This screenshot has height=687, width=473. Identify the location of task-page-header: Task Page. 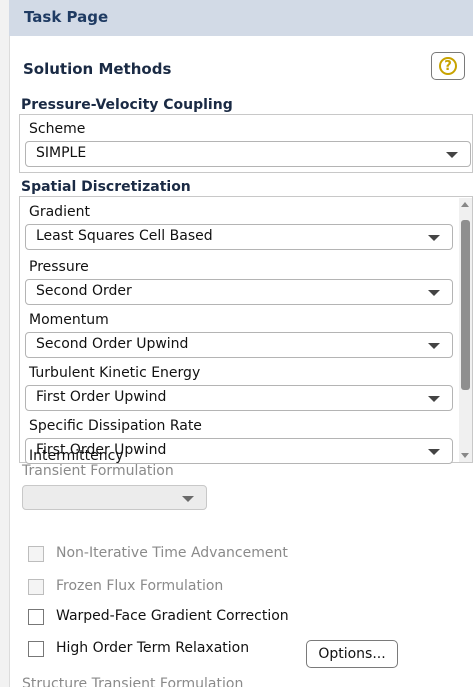
(241, 18).